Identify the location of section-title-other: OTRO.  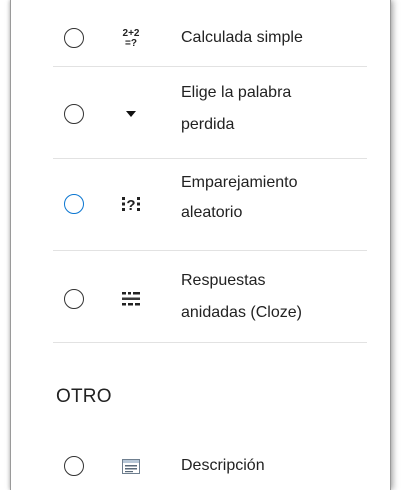
(84, 396).